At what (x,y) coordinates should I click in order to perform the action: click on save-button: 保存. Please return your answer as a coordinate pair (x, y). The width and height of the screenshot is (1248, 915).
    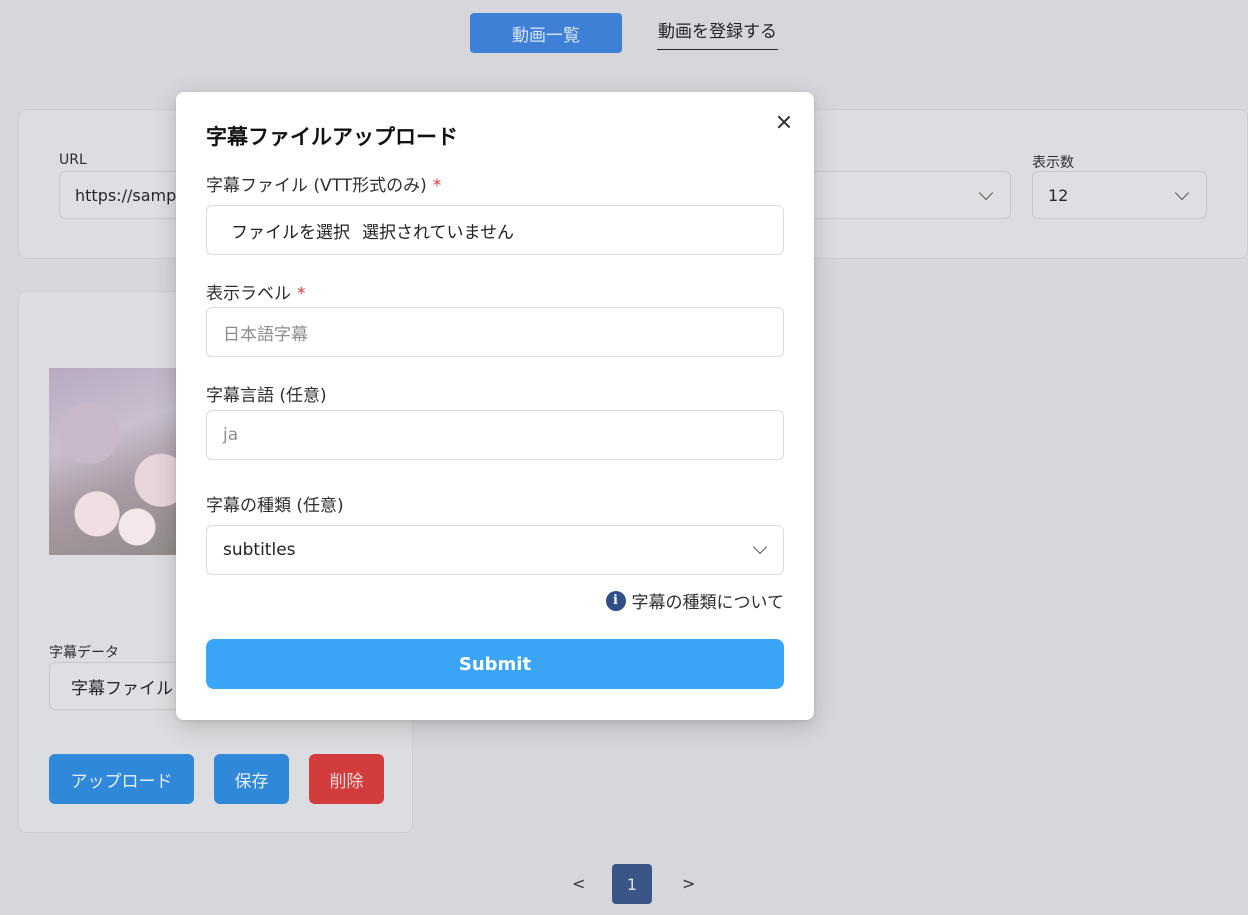
    Looking at the image, I should click on (251, 779).